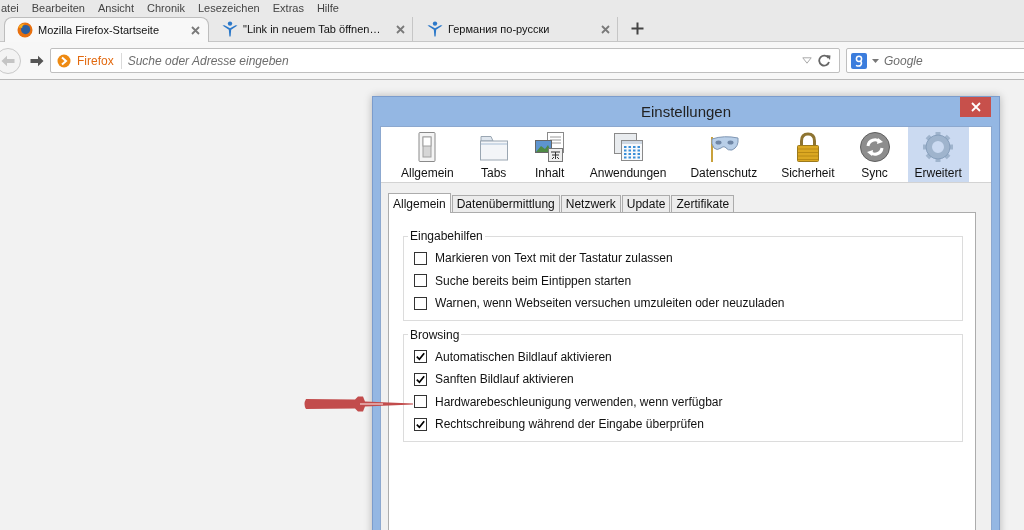  What do you see at coordinates (724, 154) in the screenshot?
I see `pane-button: Datenschutz` at bounding box center [724, 154].